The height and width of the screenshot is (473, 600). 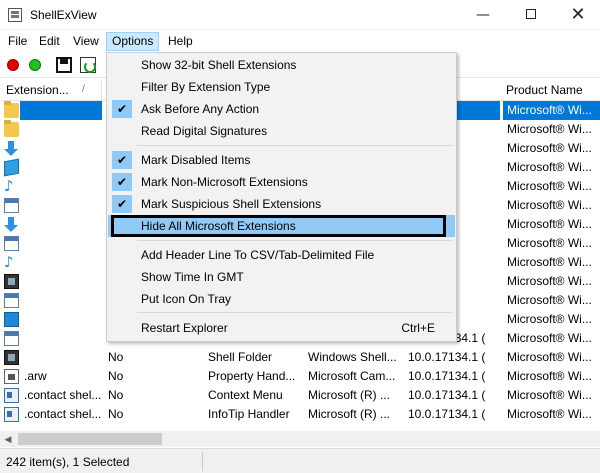 What do you see at coordinates (15, 15) in the screenshot?
I see `app-icon` at bounding box center [15, 15].